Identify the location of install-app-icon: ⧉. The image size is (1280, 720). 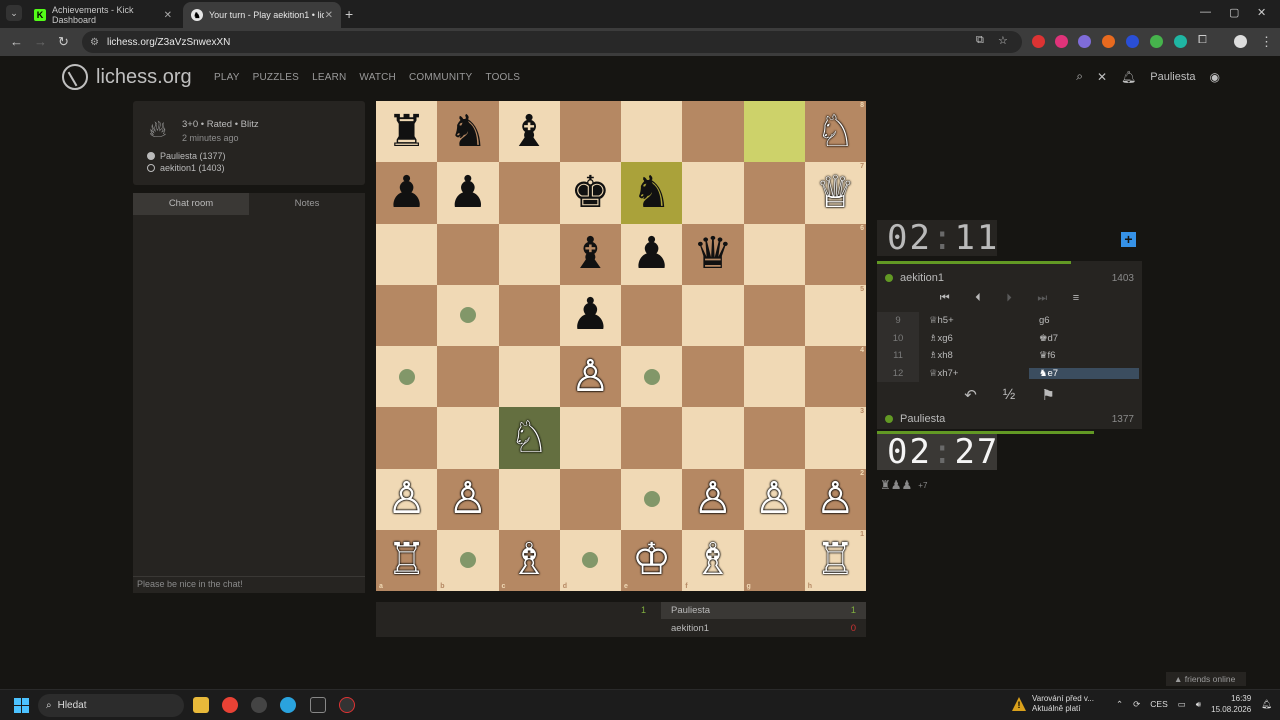
(980, 40).